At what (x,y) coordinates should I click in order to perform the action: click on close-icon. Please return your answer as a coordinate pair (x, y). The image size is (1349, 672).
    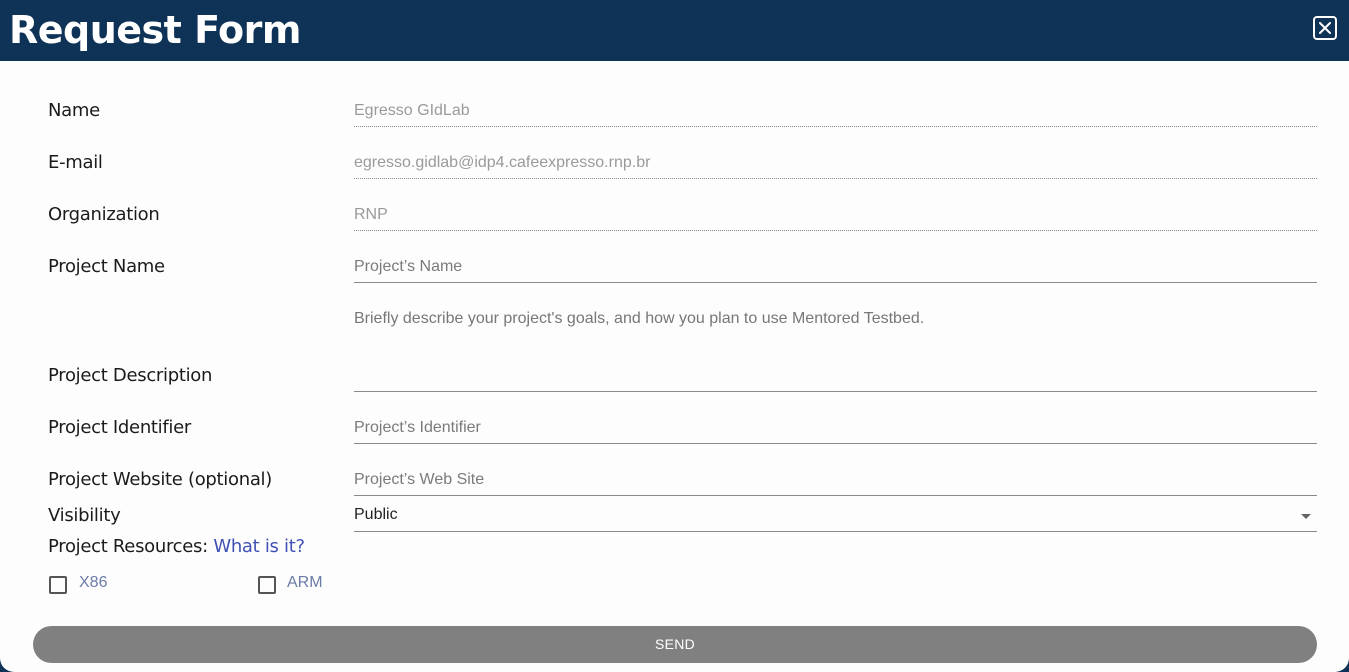
    Looking at the image, I should click on (1325, 28).